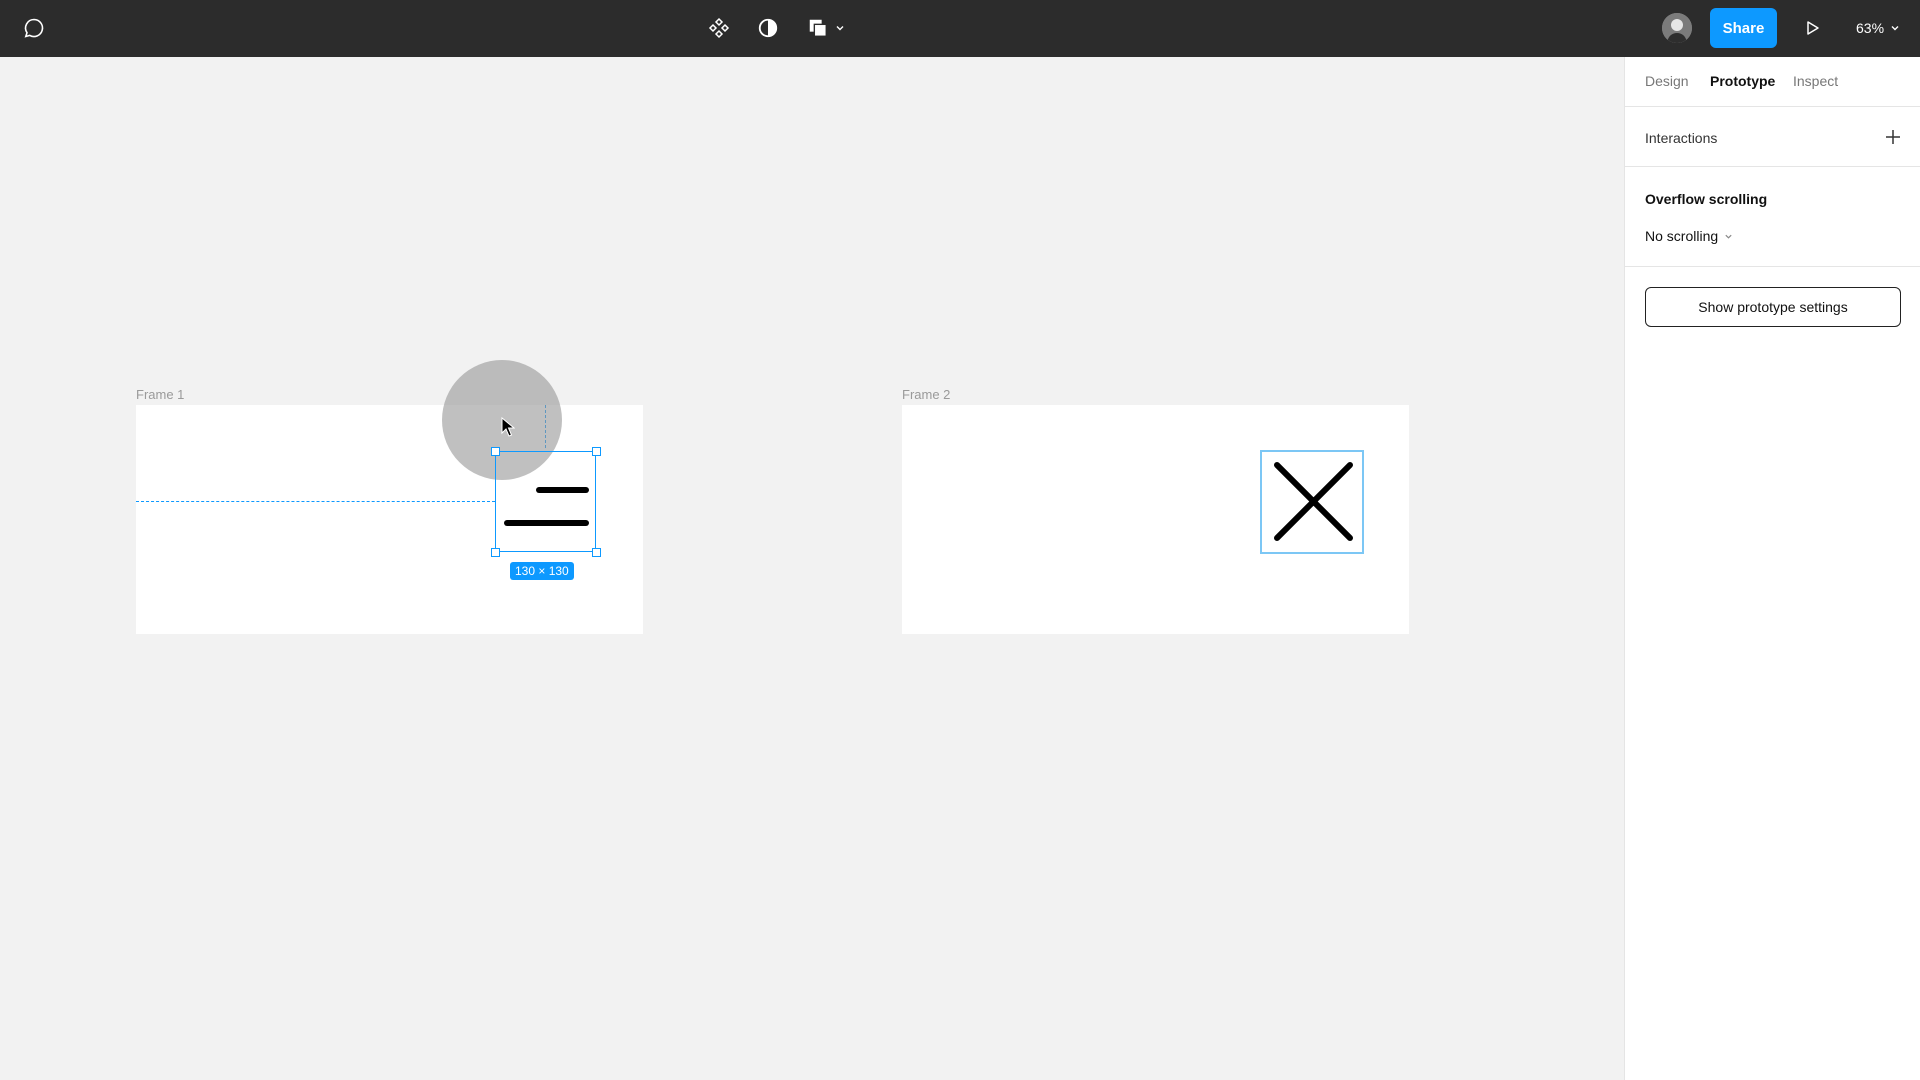 This screenshot has width=1920, height=1080. Describe the element at coordinates (1667, 81) in the screenshot. I see `tab-design: Design` at that location.